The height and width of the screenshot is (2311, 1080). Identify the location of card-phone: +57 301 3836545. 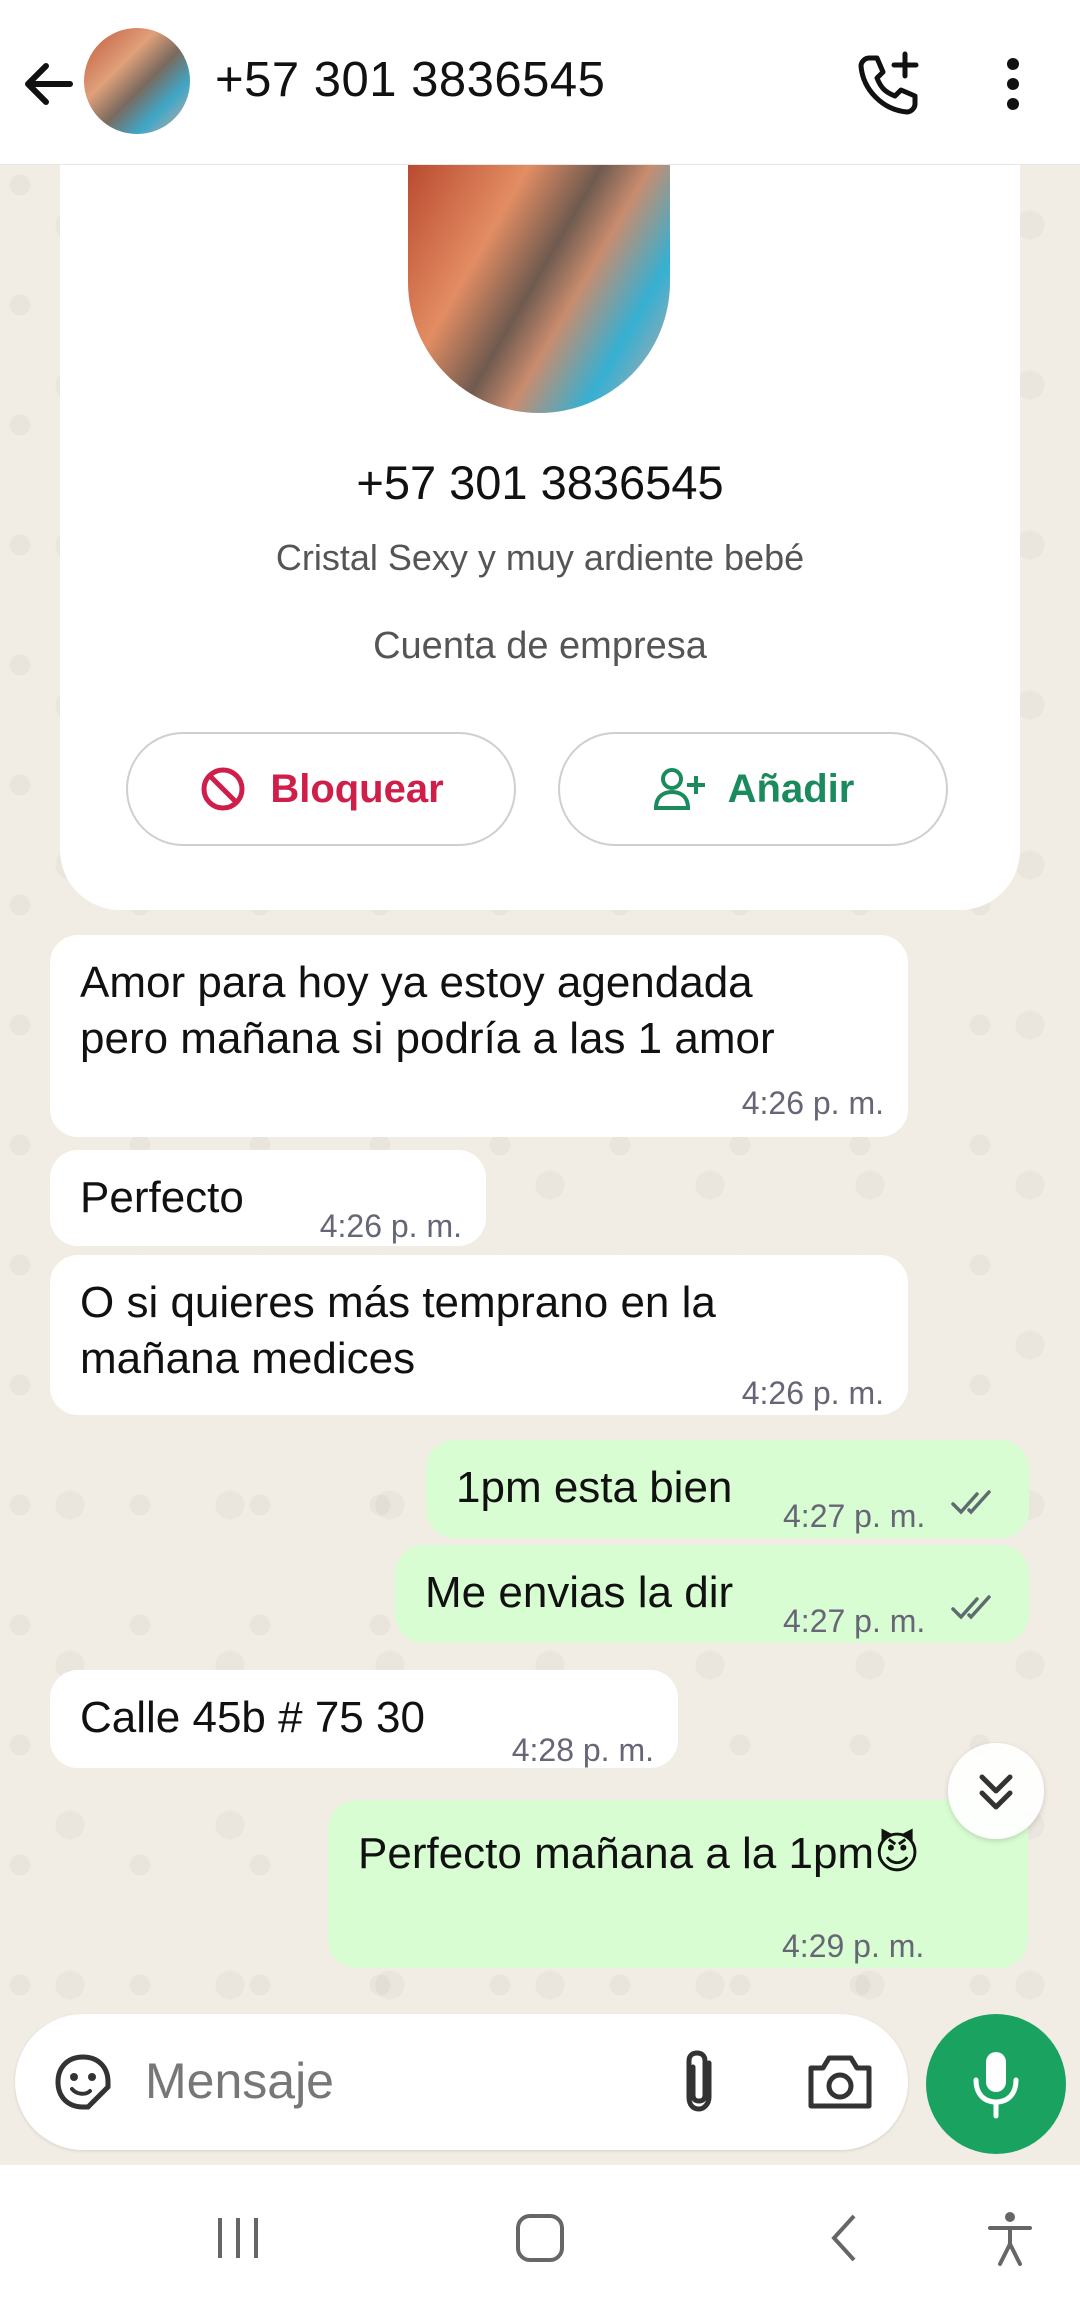
(540, 482).